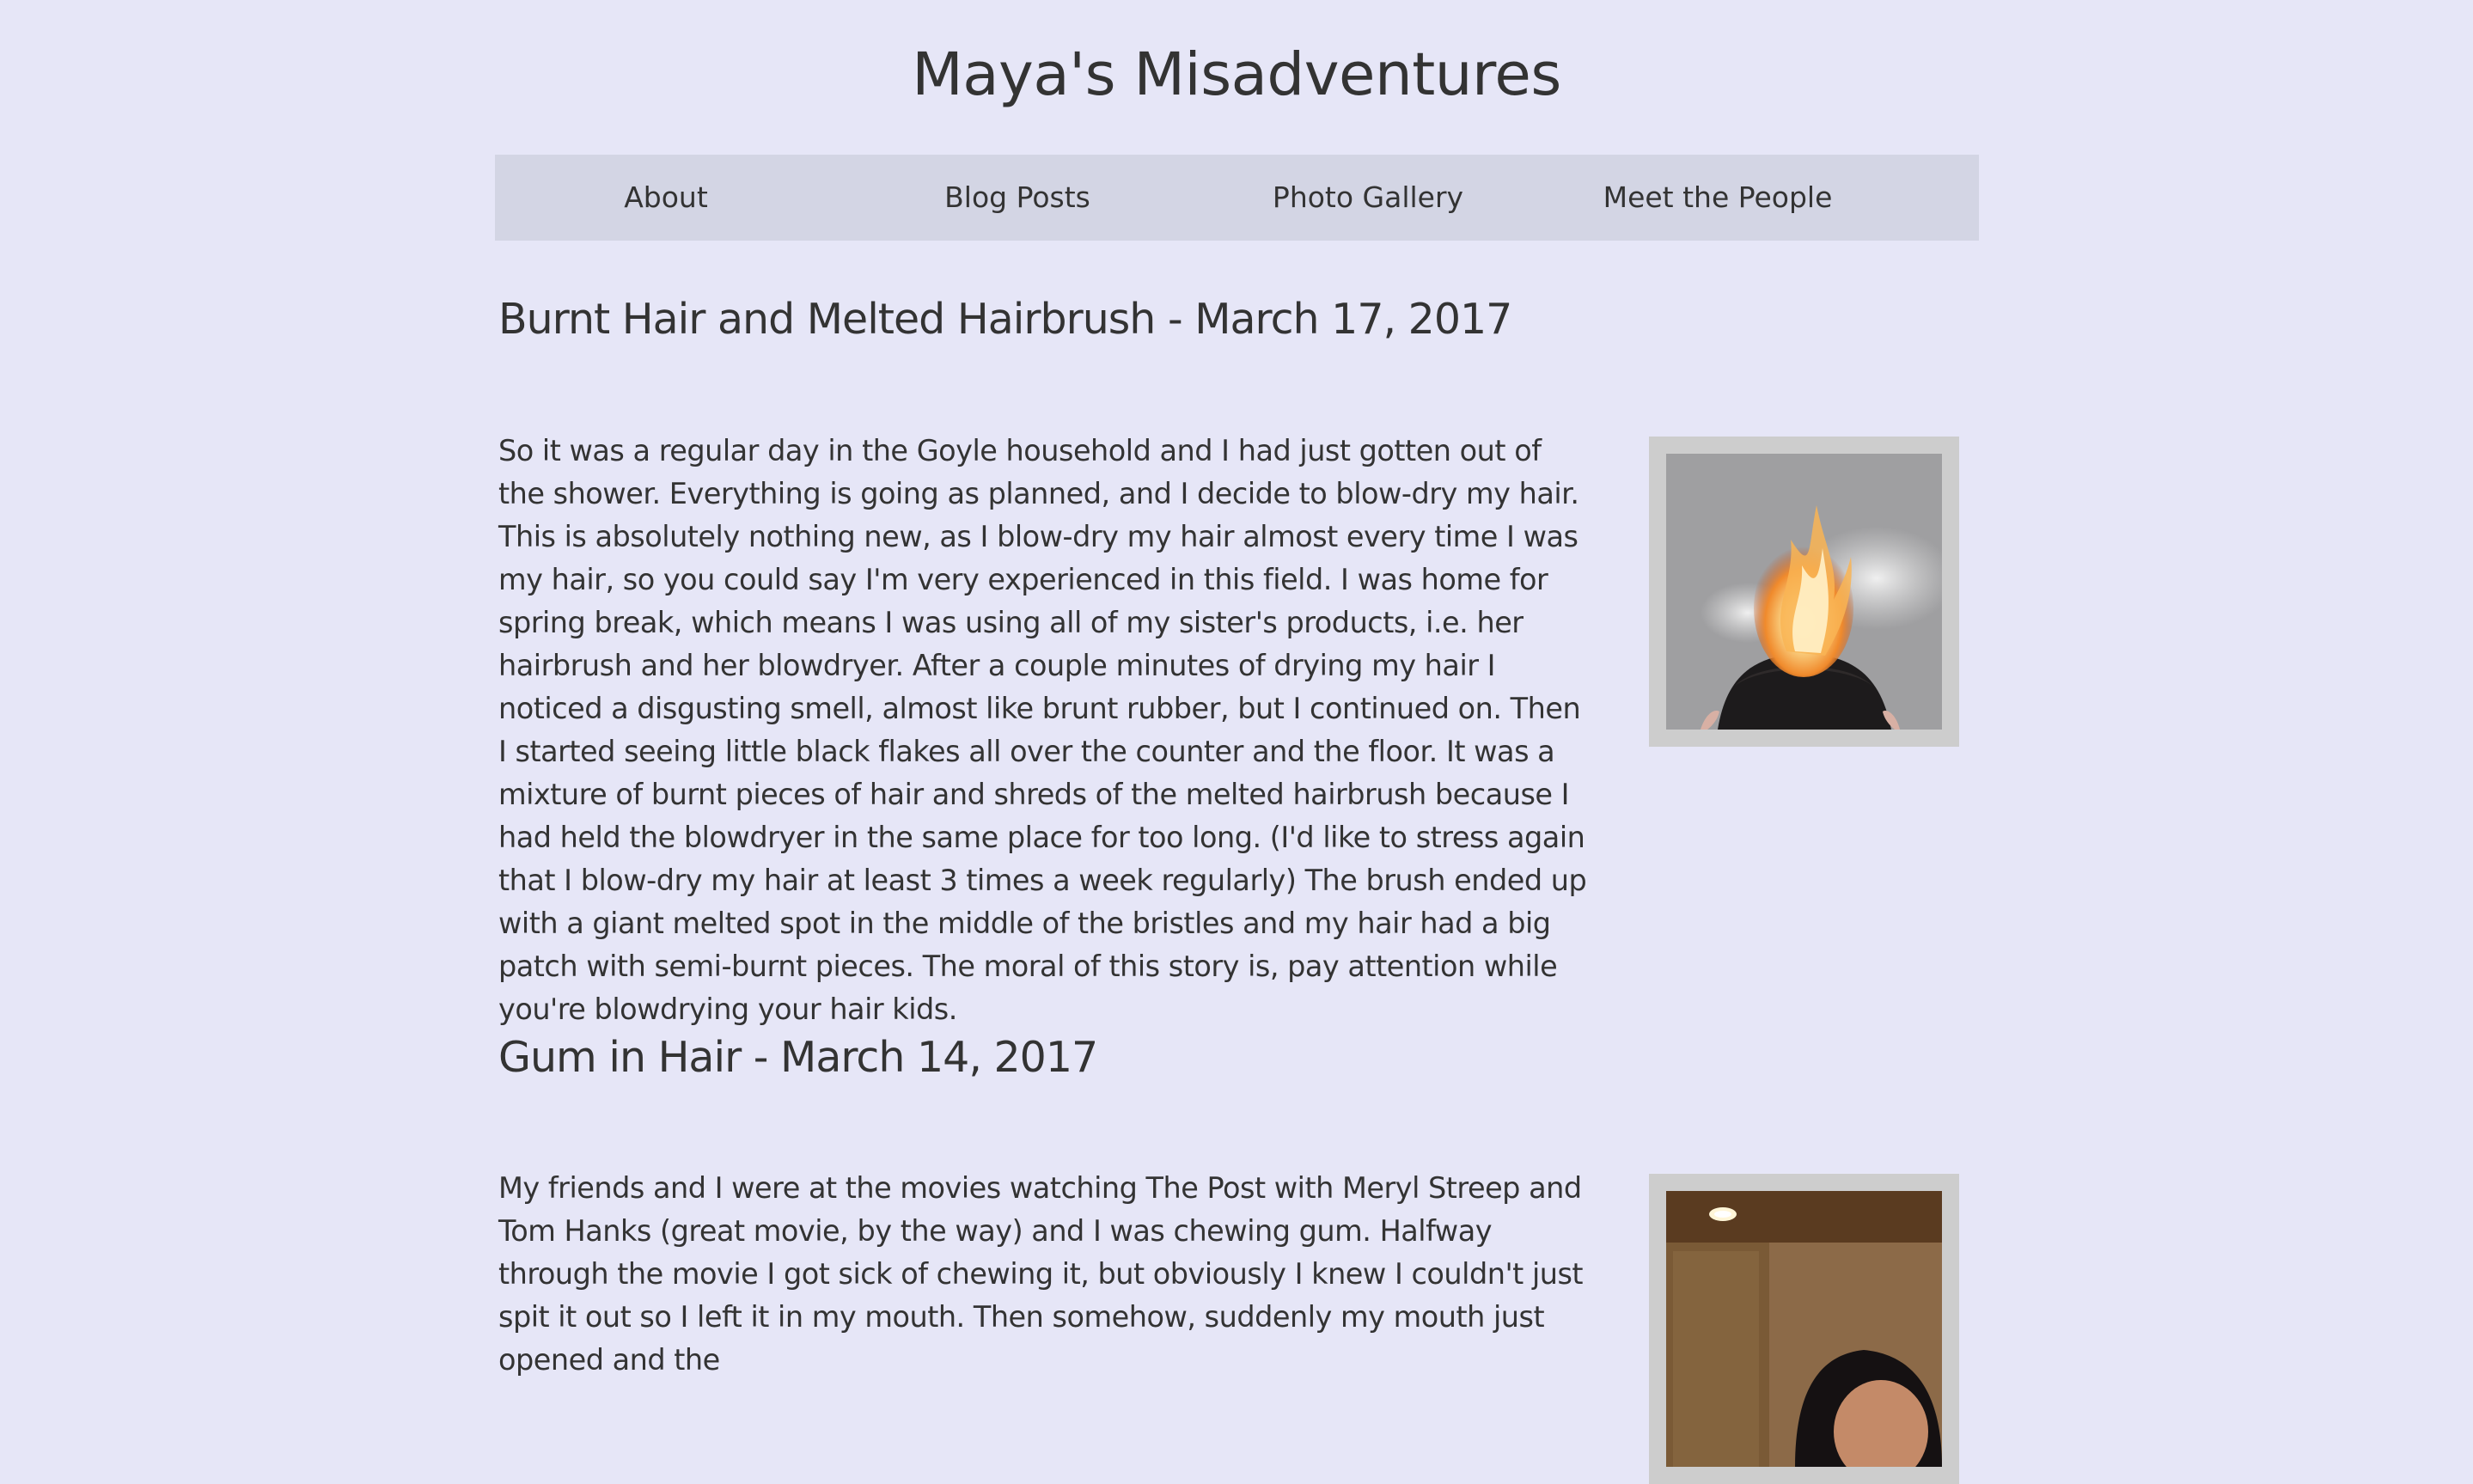  What do you see at coordinates (1236, 75) in the screenshot?
I see `site-title: Maya's Misadventures` at bounding box center [1236, 75].